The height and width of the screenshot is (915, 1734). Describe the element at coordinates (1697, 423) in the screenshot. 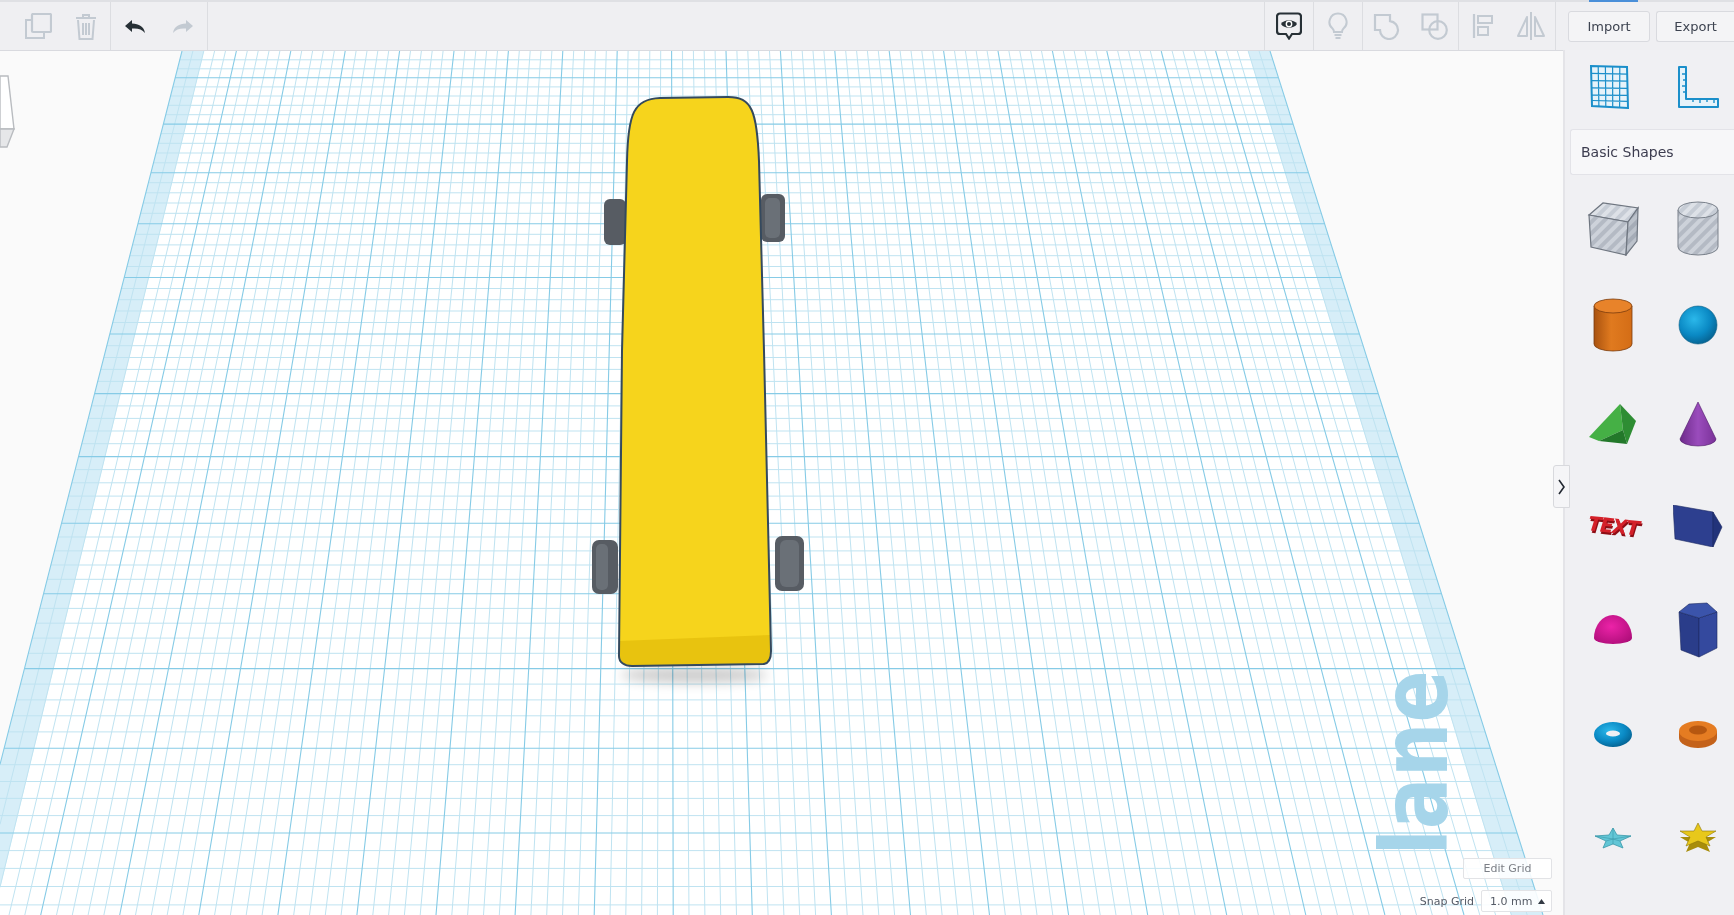

I see `cone-icon` at that location.